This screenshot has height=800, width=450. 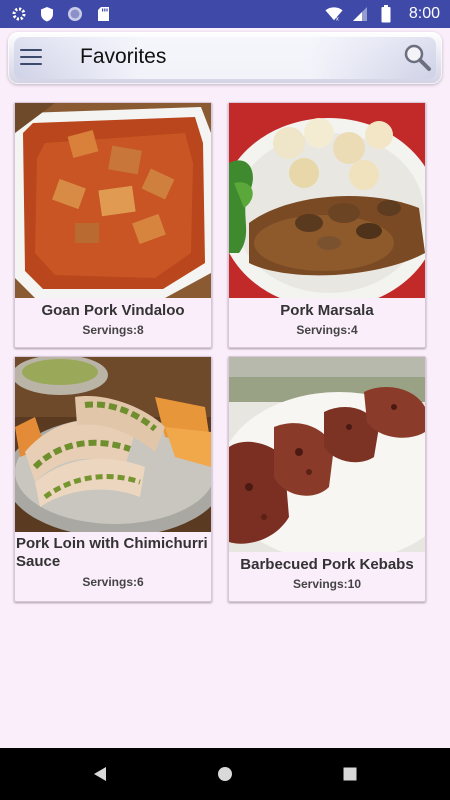 I want to click on recipe-card: Barbecued Pork Kebabs Servings:10, so click(x=327, y=479).